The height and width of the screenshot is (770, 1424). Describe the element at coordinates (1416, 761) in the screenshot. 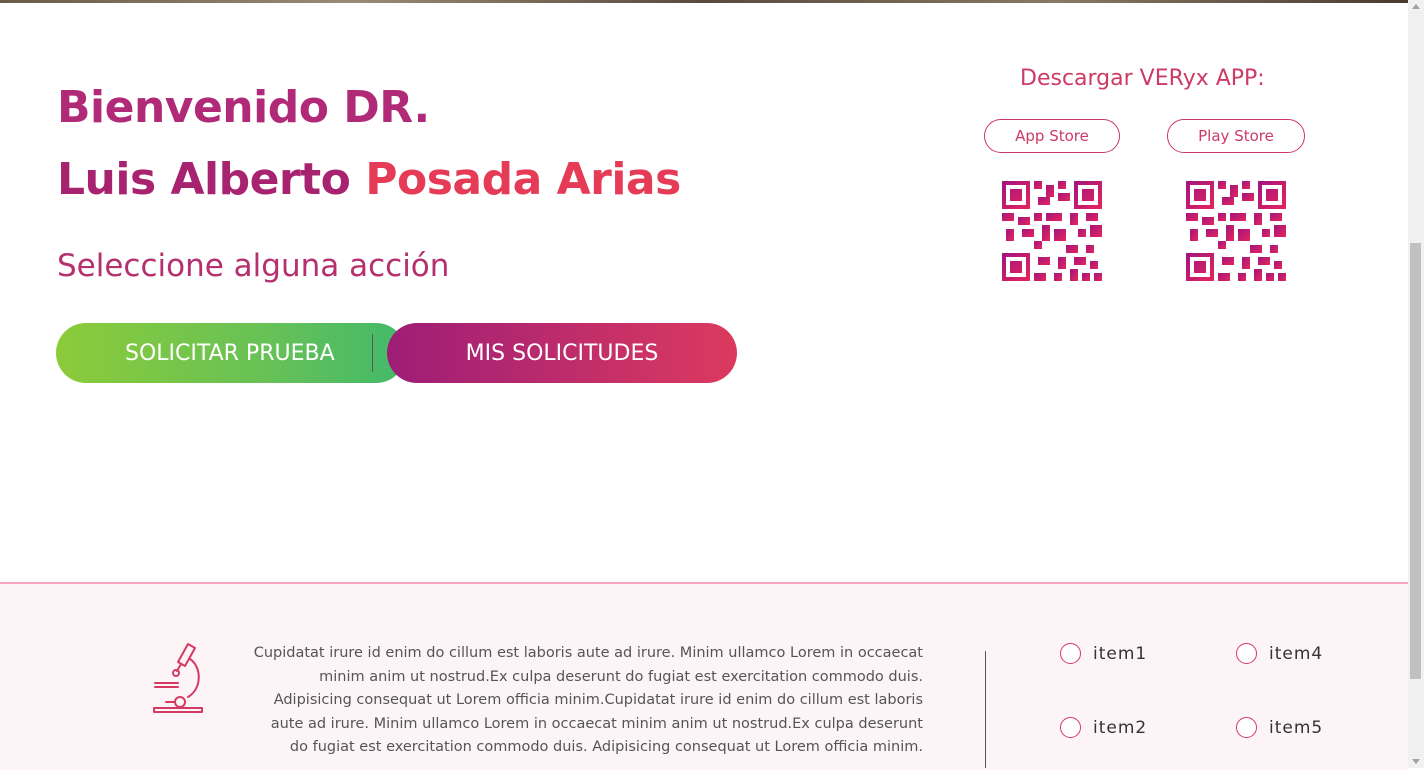

I see `scroll-down-icon` at that location.